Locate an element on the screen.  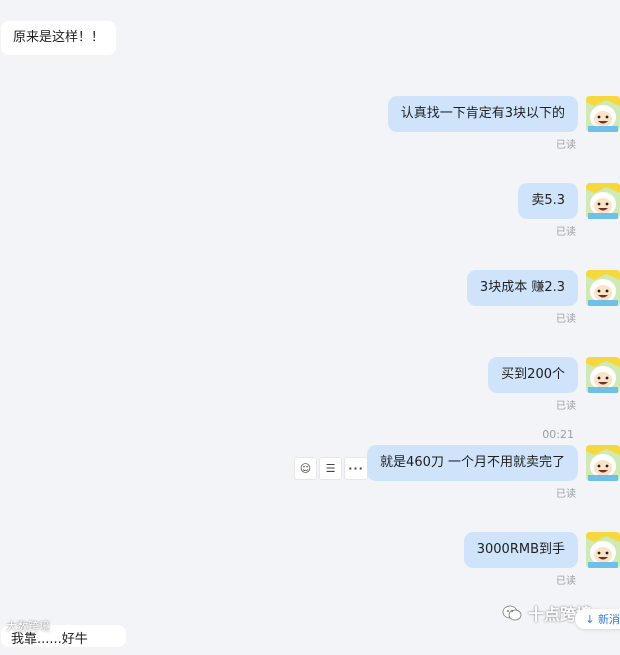
outgoing-message-bubble: 买到200个 is located at coordinates (533, 375).